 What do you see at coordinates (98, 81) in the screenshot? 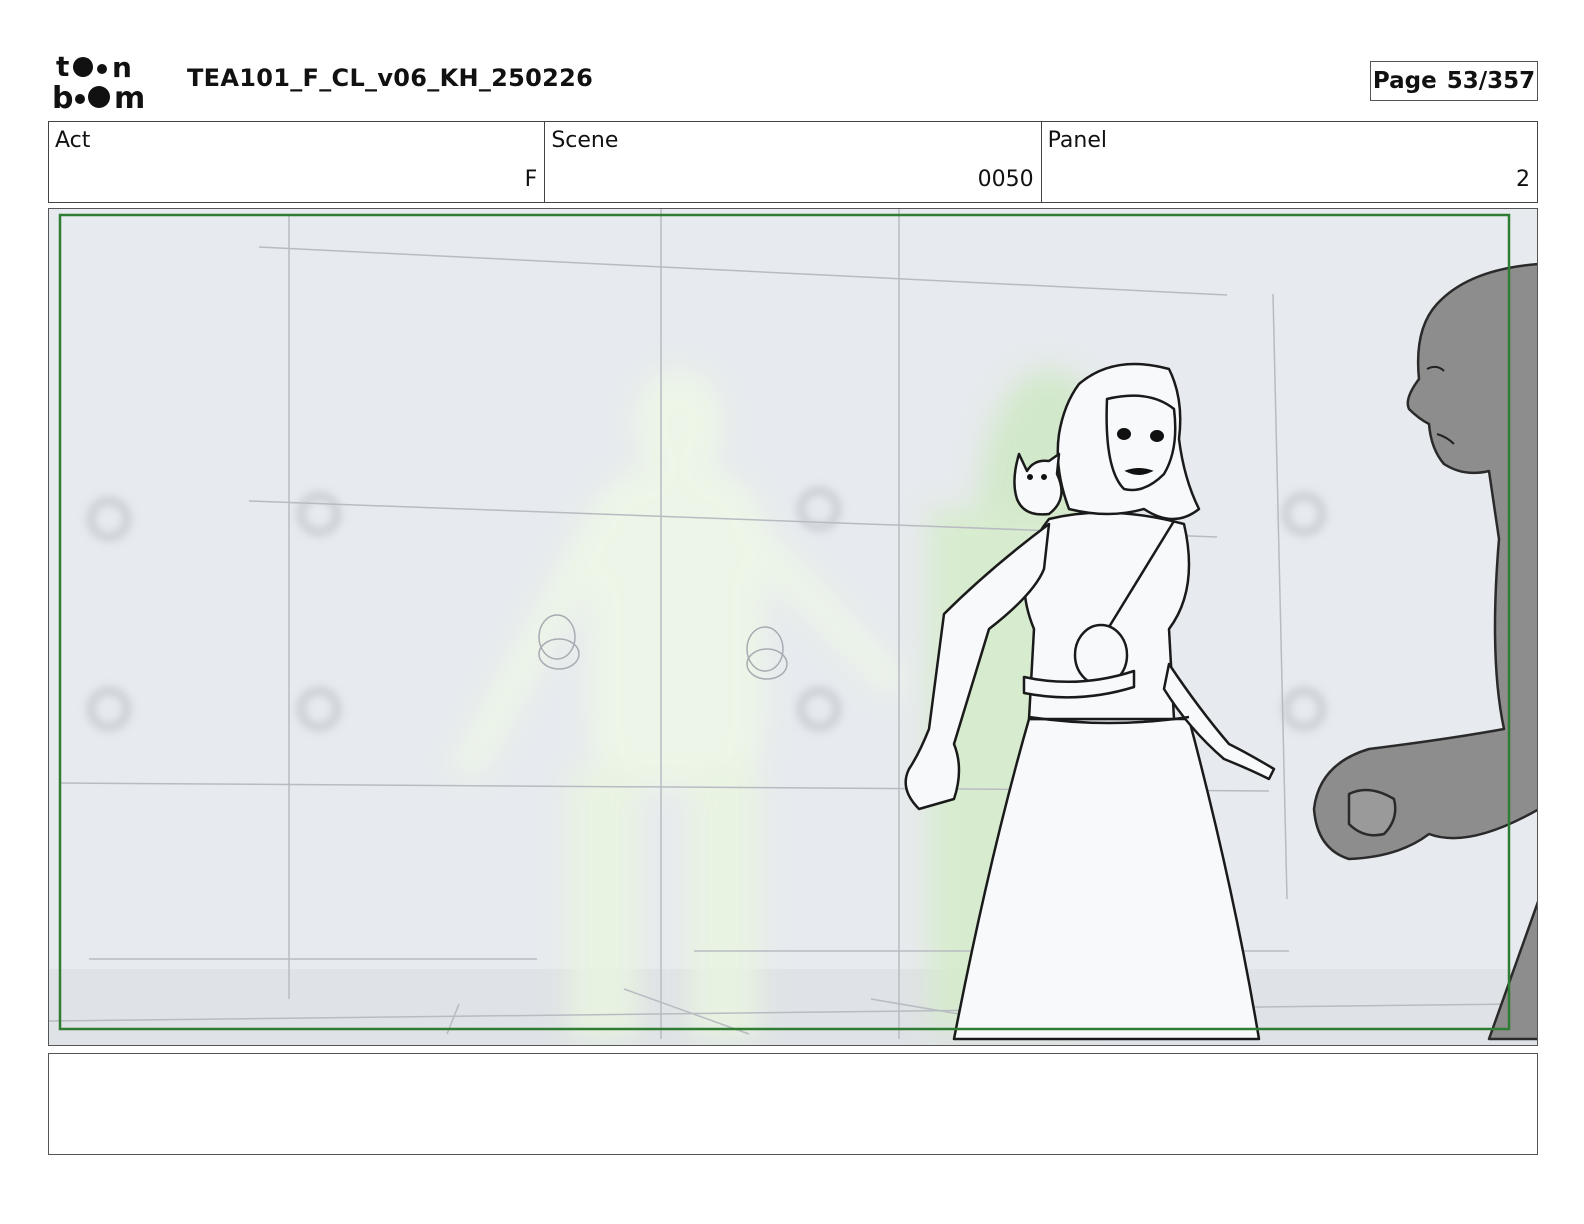
I see `toon-boom-logo: t n b m` at bounding box center [98, 81].